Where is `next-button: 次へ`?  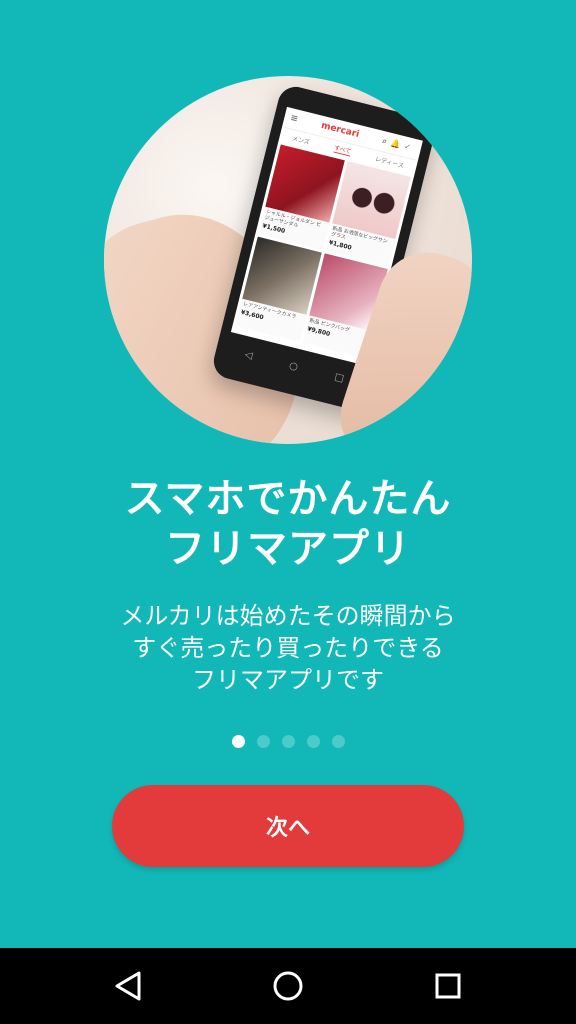
next-button: 次へ is located at coordinates (288, 826).